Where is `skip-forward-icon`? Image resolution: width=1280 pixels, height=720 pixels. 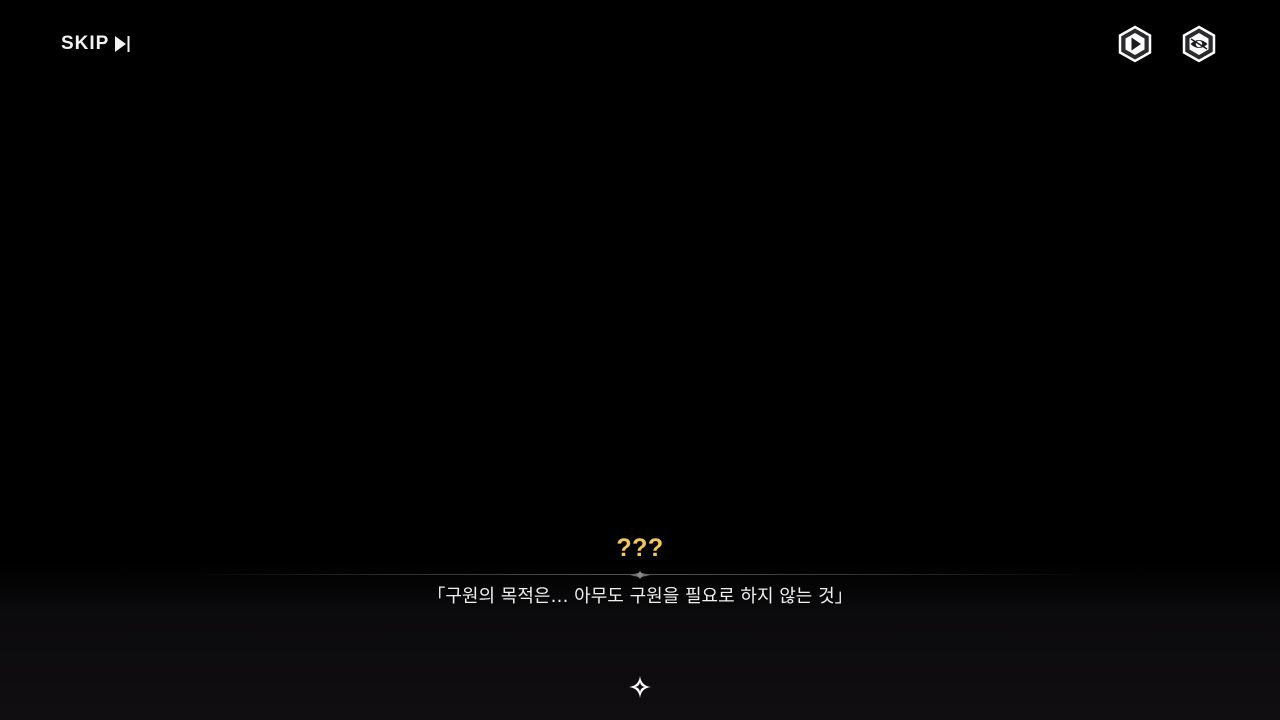 skip-forward-icon is located at coordinates (122, 44).